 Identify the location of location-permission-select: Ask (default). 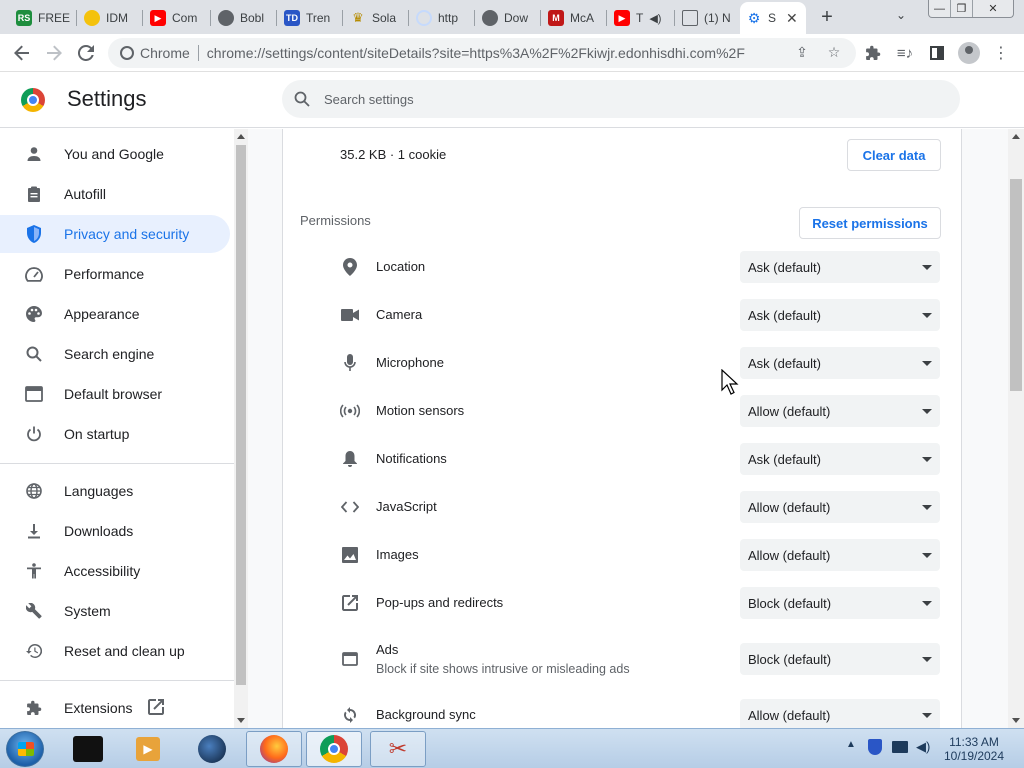
(840, 267).